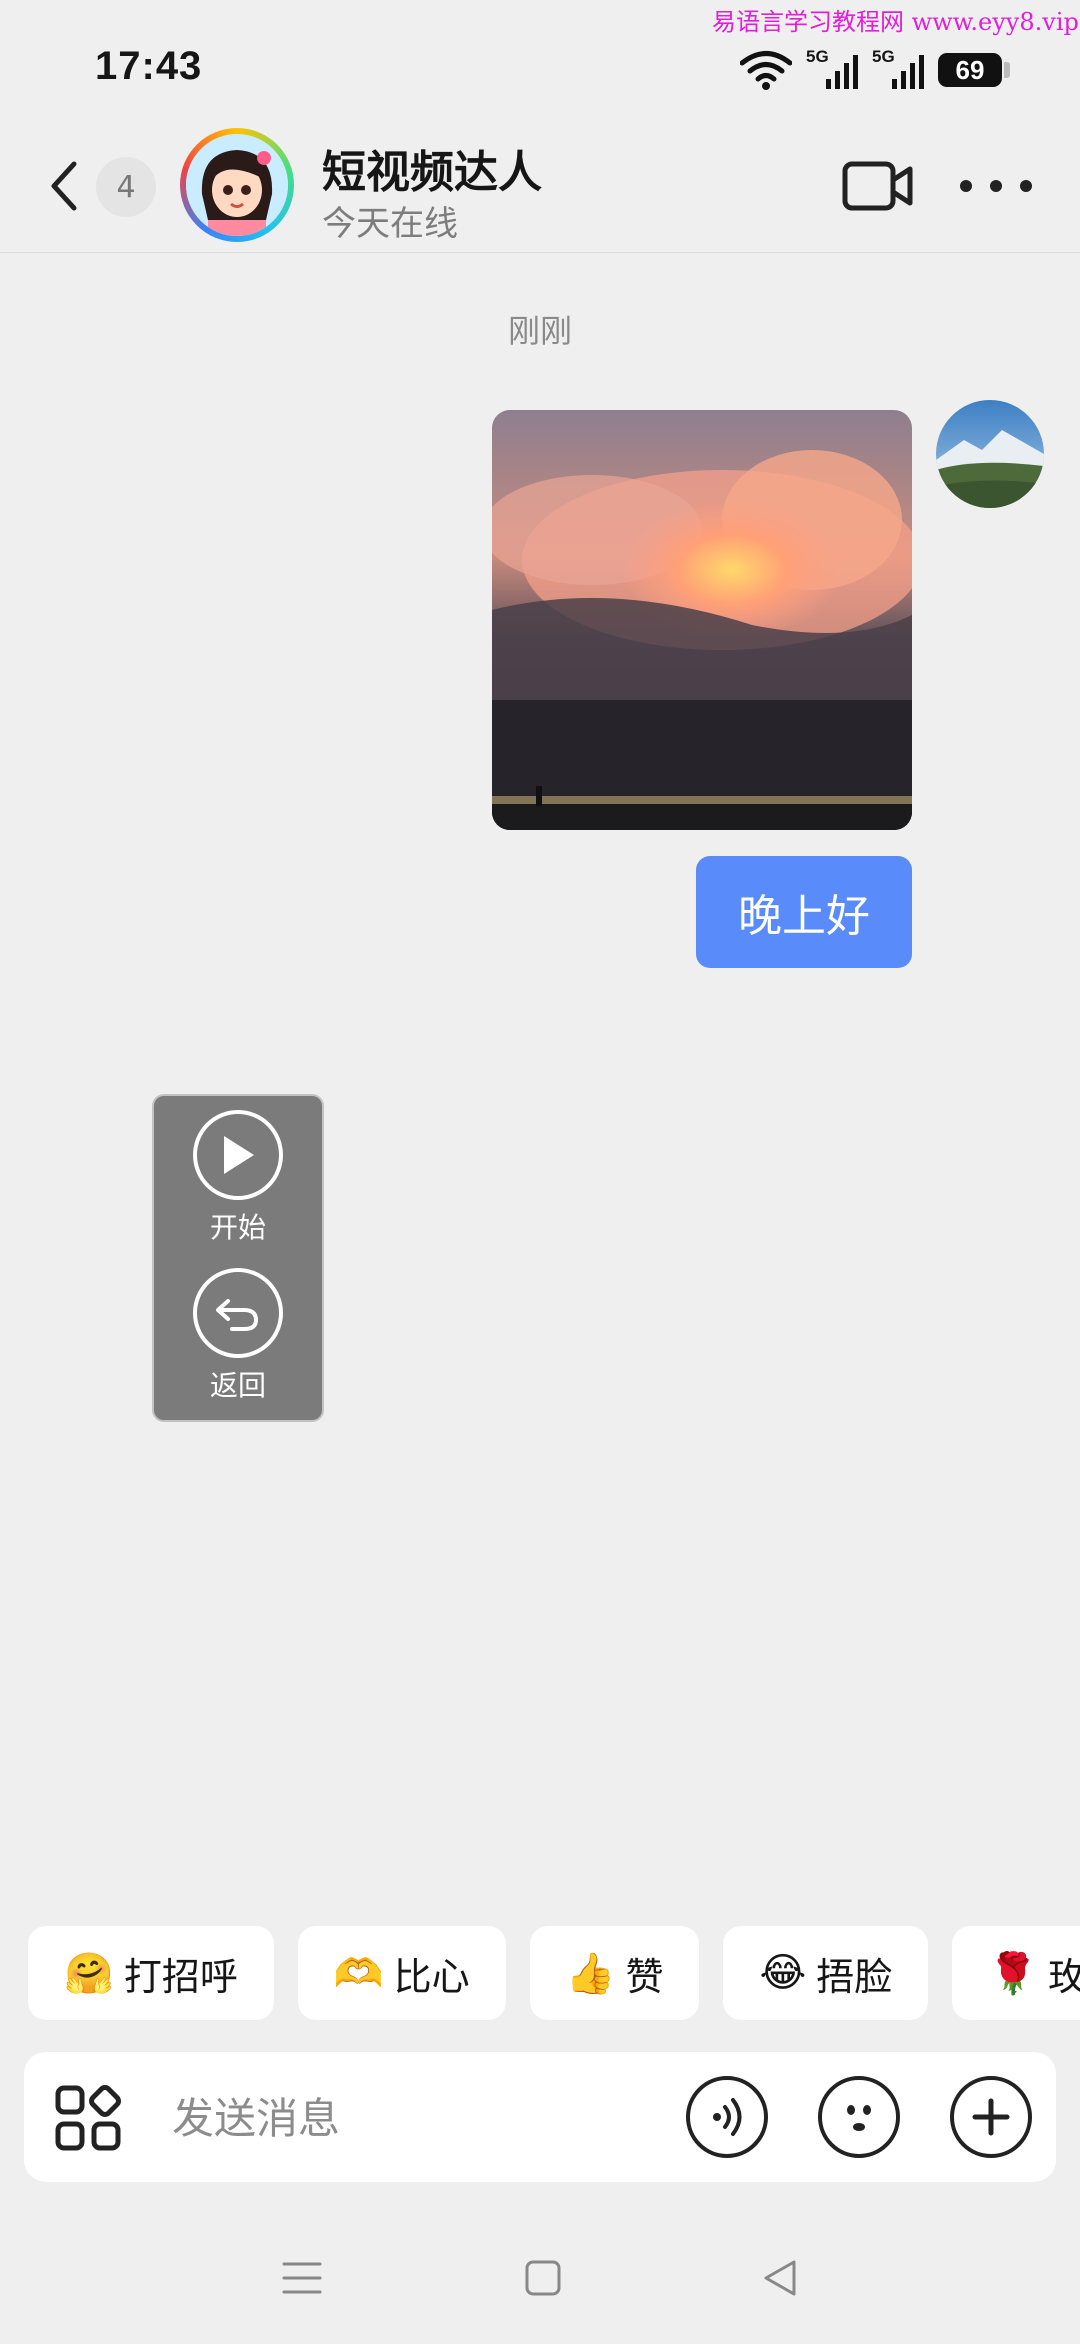 The image size is (1080, 2344). What do you see at coordinates (238, 1313) in the screenshot?
I see `undo-arrow-icon` at bounding box center [238, 1313].